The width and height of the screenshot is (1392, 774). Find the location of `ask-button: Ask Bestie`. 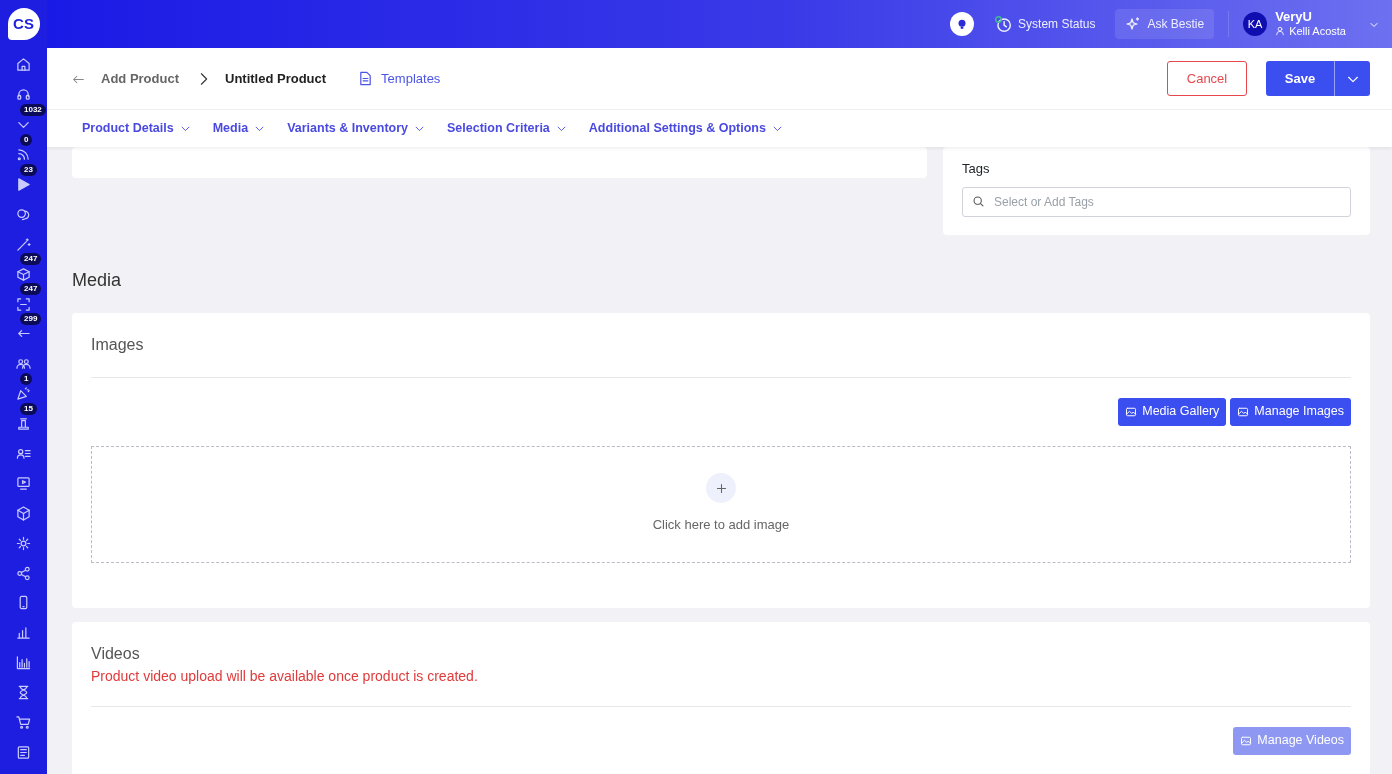

ask-button: Ask Bestie is located at coordinates (1165, 24).